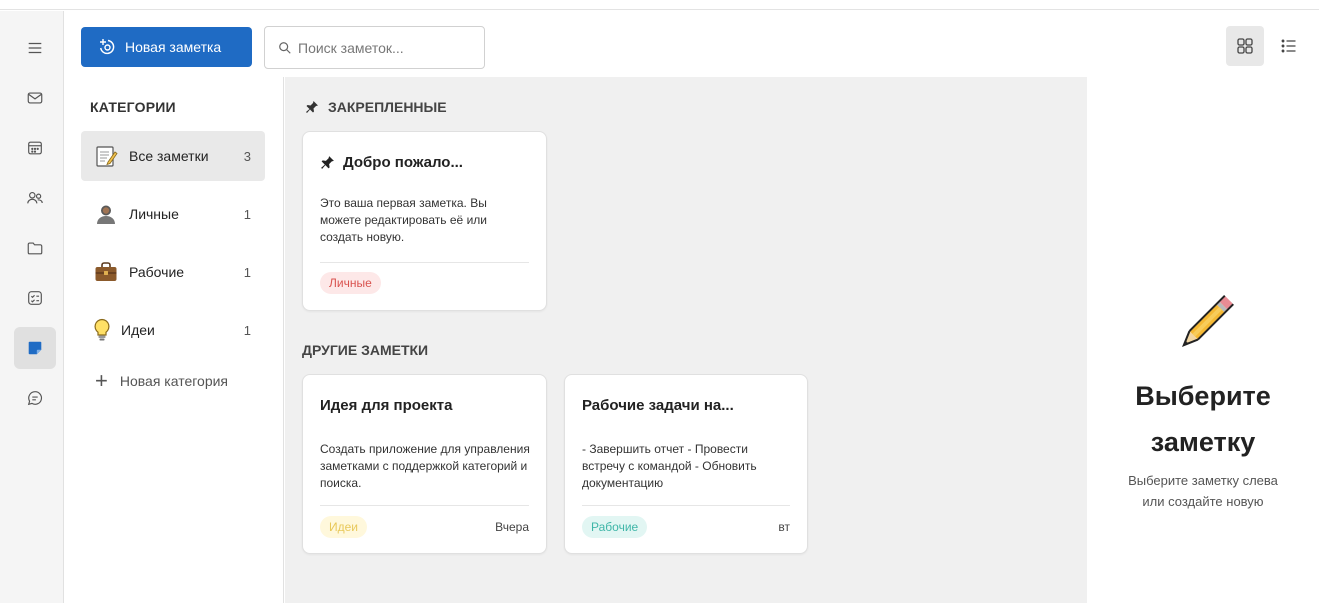 The width and height of the screenshot is (1319, 603). I want to click on grid-view-button, so click(1245, 46).